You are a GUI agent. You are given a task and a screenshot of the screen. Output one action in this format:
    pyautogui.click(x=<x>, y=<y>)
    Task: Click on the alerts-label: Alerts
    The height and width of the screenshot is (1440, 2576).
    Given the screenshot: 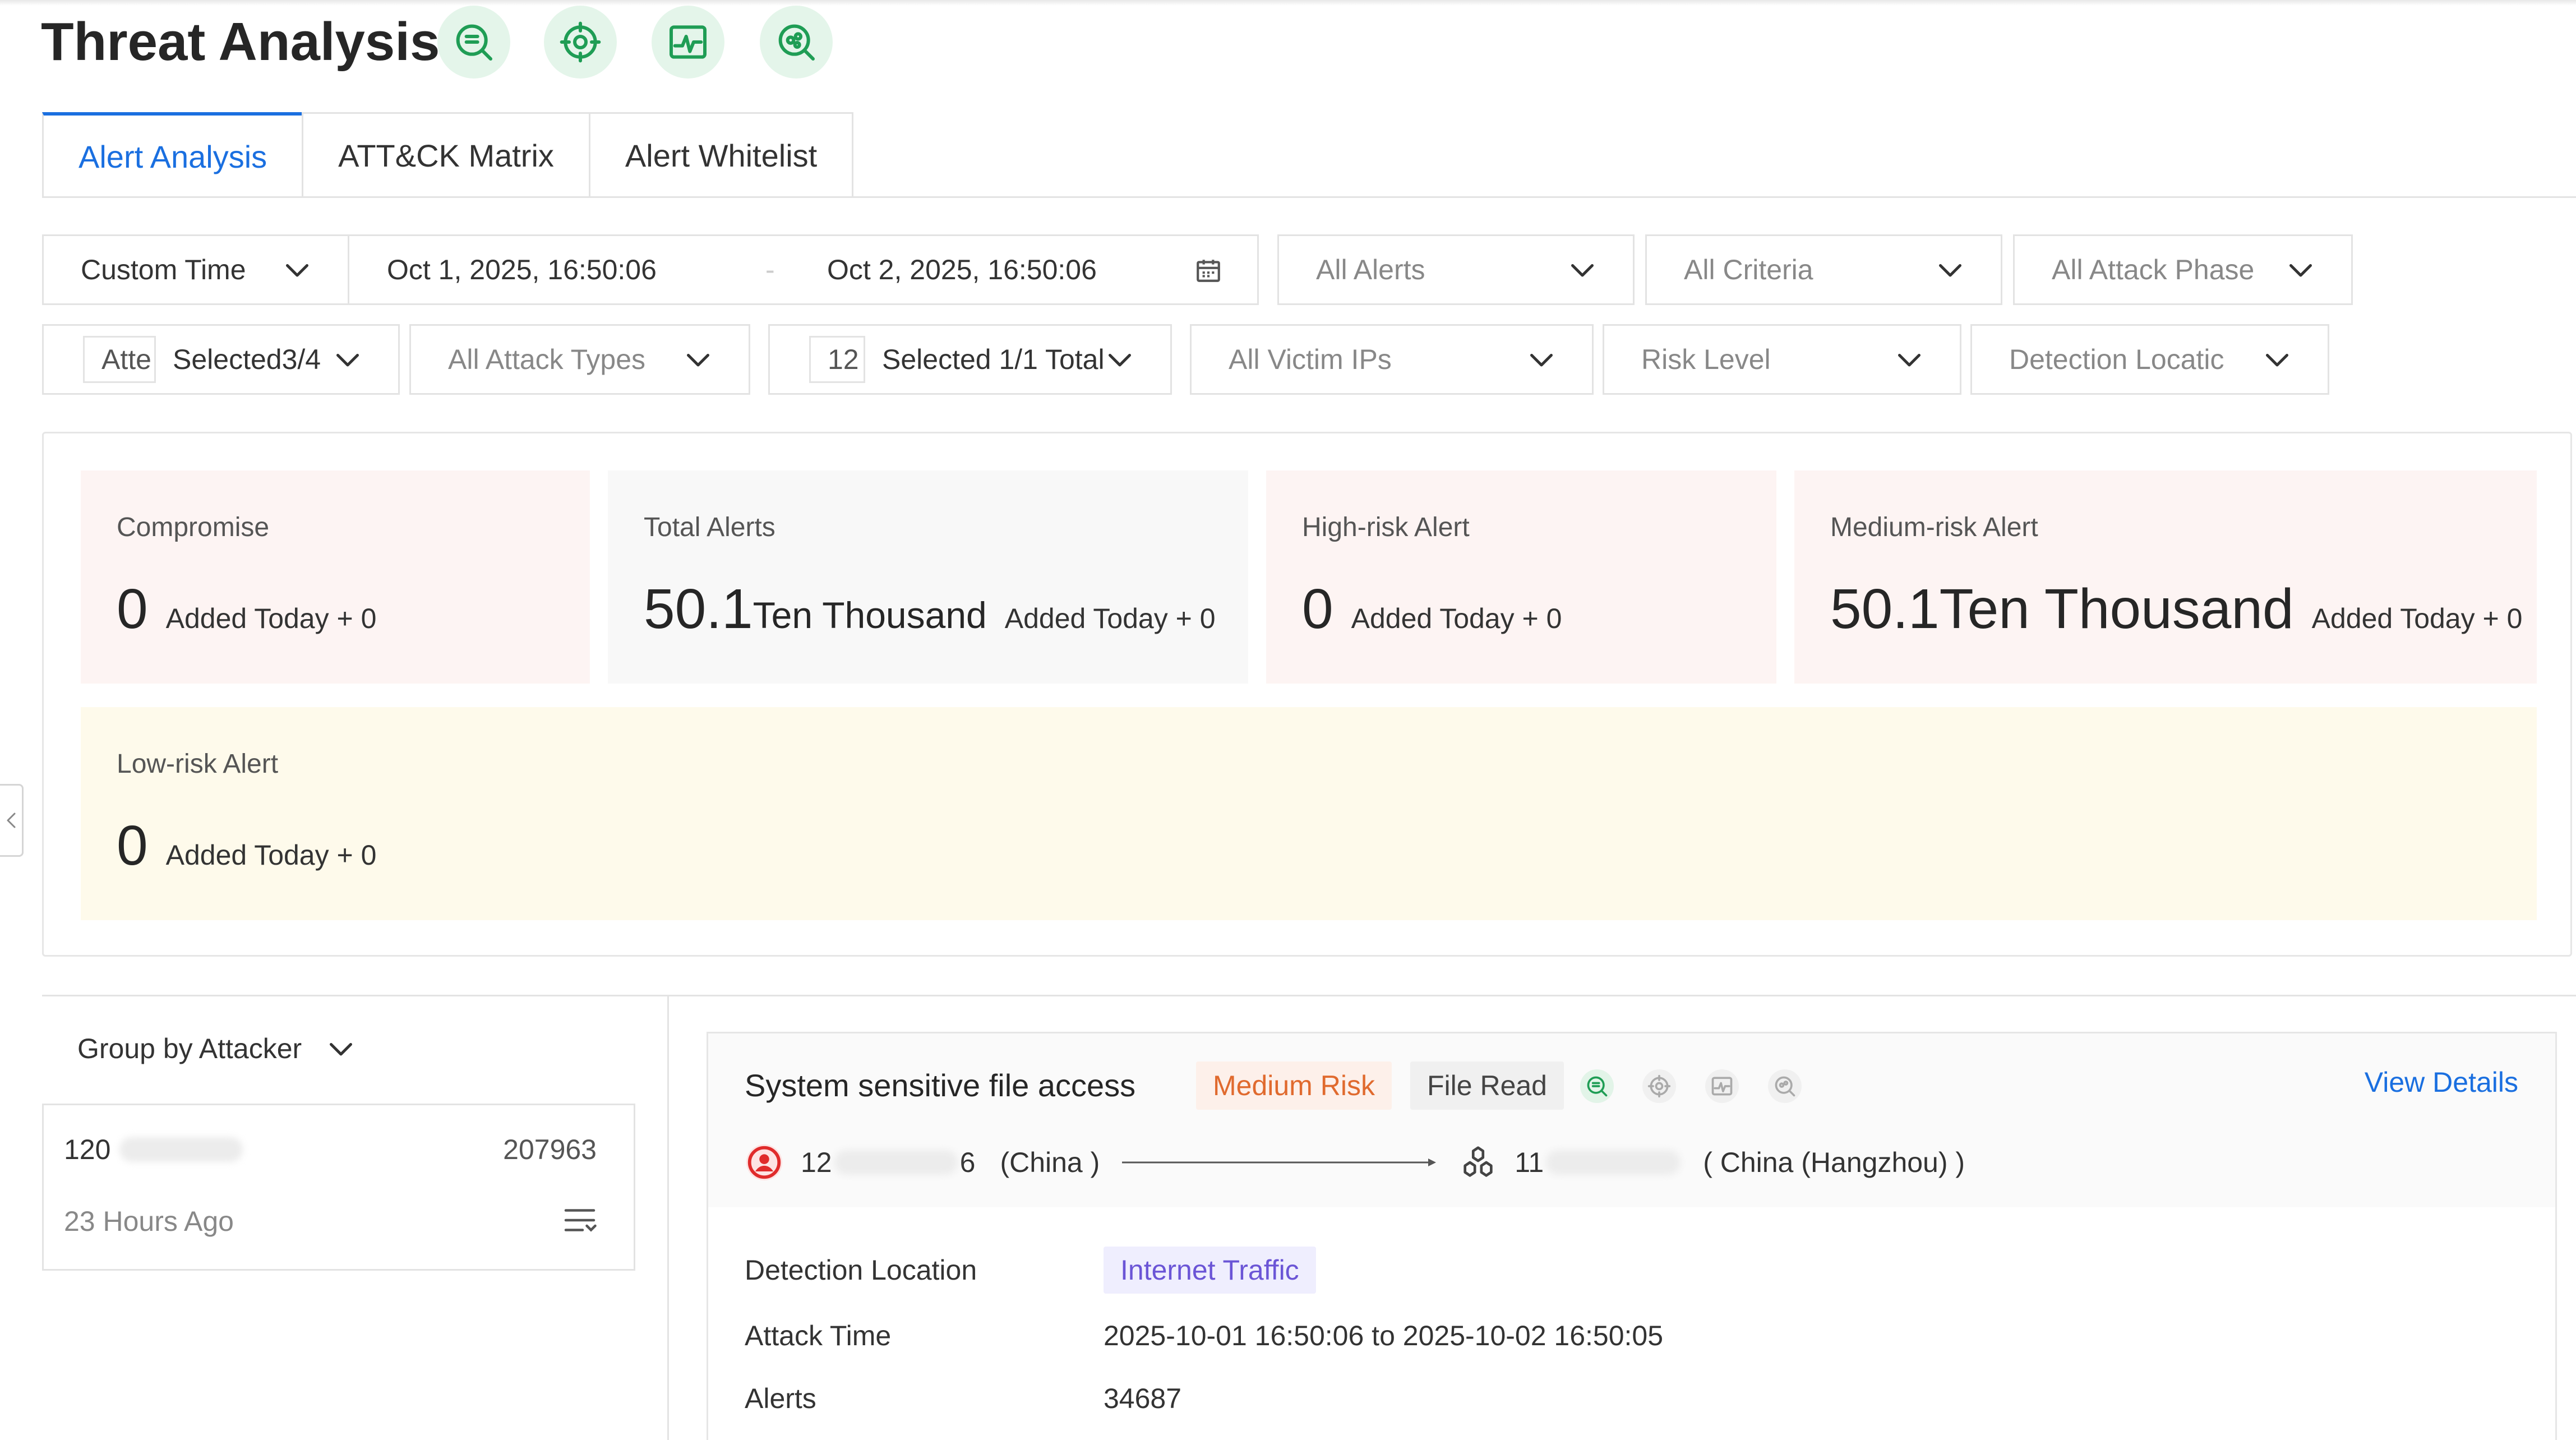 What is the action you would take?
    pyautogui.click(x=780, y=1398)
    